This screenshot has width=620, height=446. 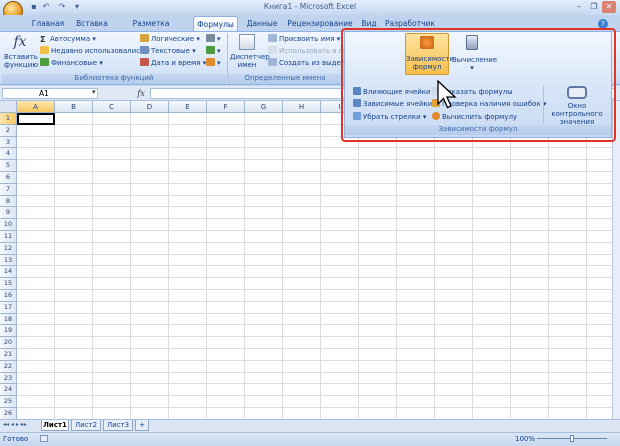 I want to click on sheet-tab-3: Лист3, so click(x=118, y=425).